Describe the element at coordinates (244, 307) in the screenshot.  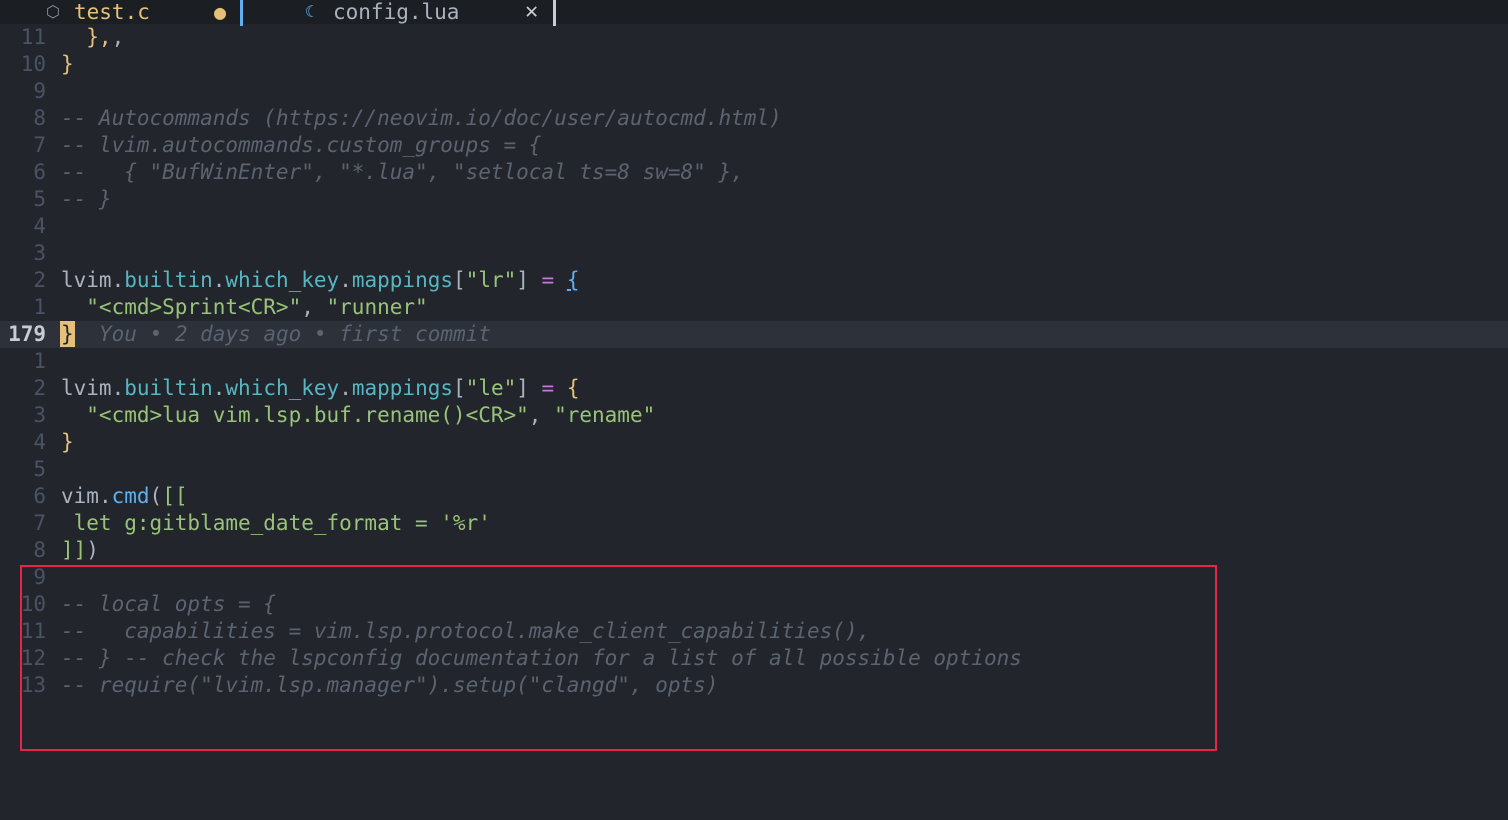
I see `line-content: "<cmd>Sprint<CR>", "runner"` at that location.